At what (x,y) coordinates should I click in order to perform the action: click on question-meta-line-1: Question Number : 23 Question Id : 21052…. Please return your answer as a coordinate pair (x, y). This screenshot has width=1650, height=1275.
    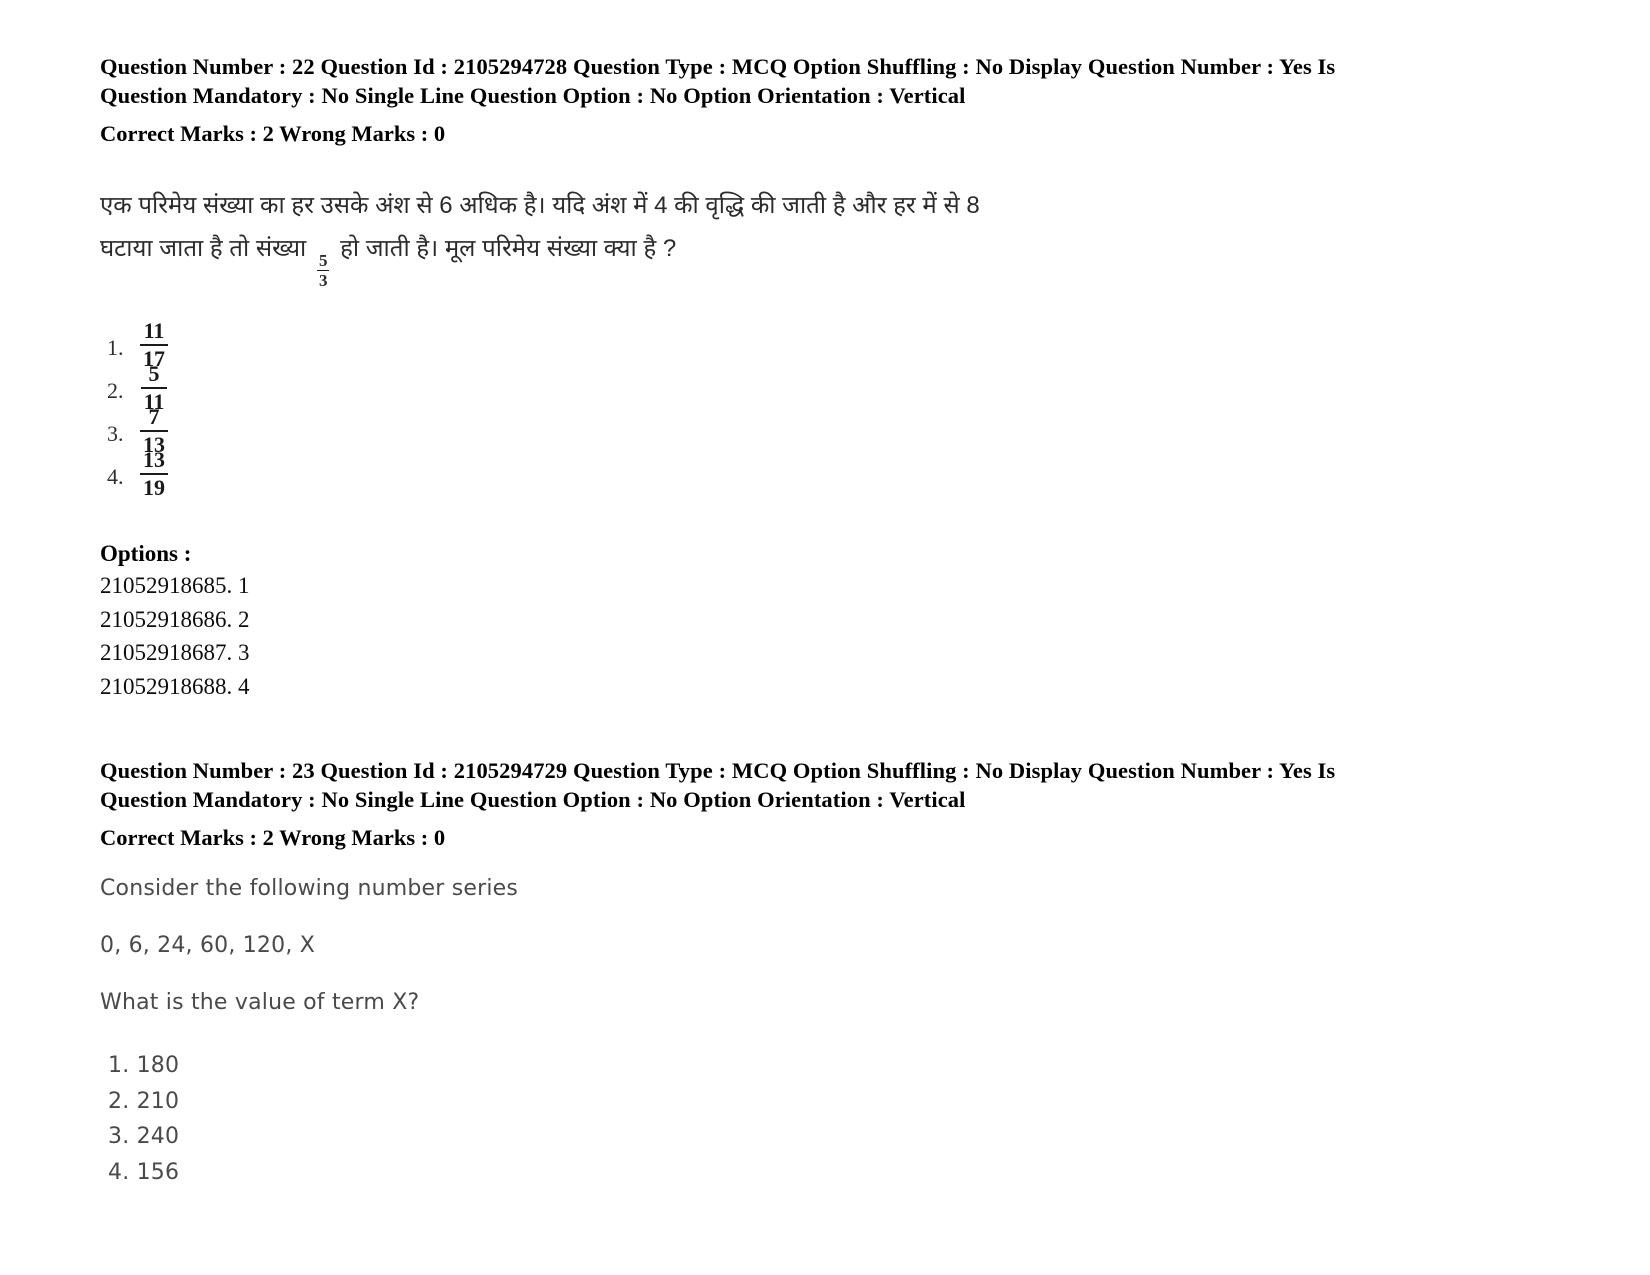
    Looking at the image, I should click on (718, 771).